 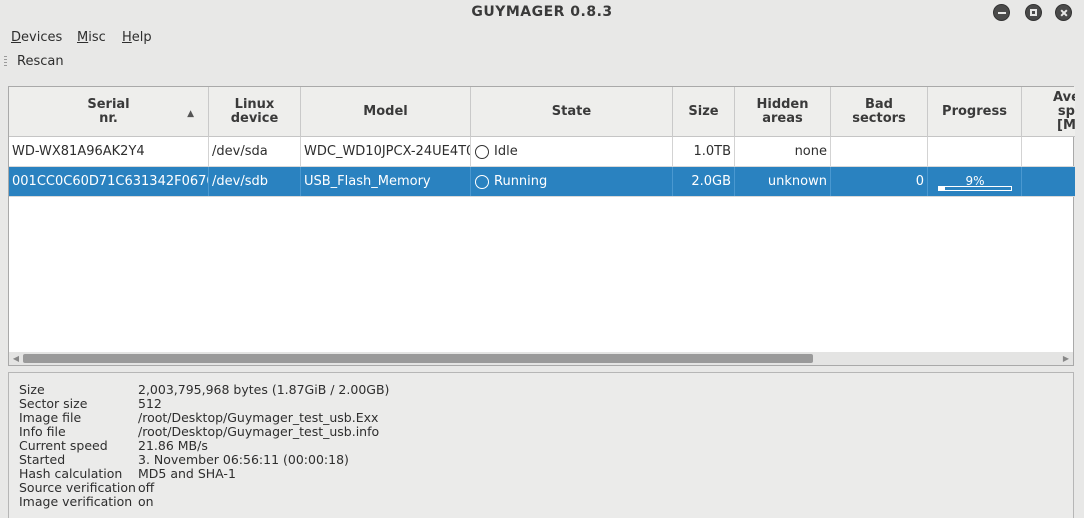 I want to click on cell-size: 1.0TB, so click(x=704, y=151).